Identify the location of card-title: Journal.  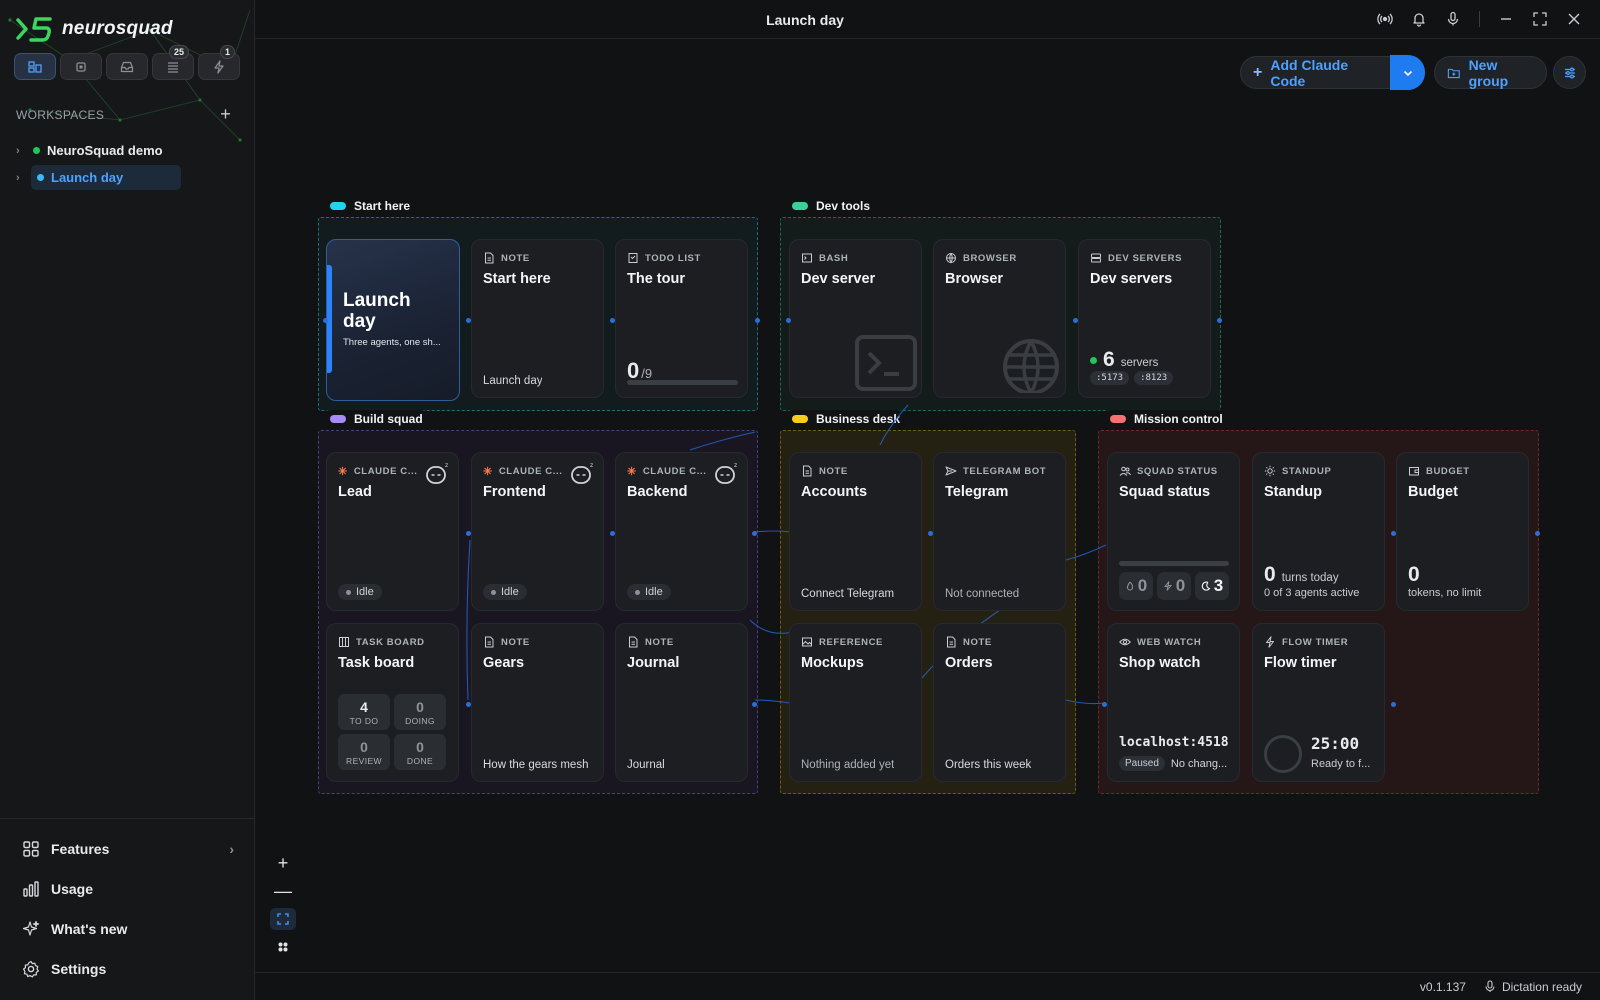
(653, 663).